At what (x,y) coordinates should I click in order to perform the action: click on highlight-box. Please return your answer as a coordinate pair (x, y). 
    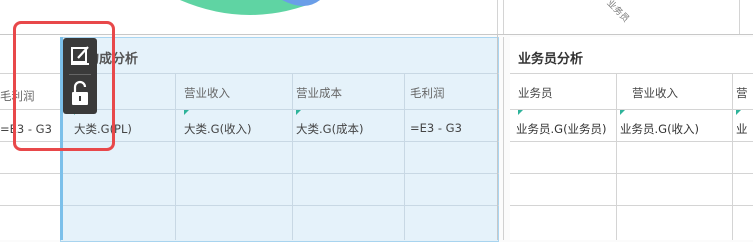
    Looking at the image, I should click on (64, 86).